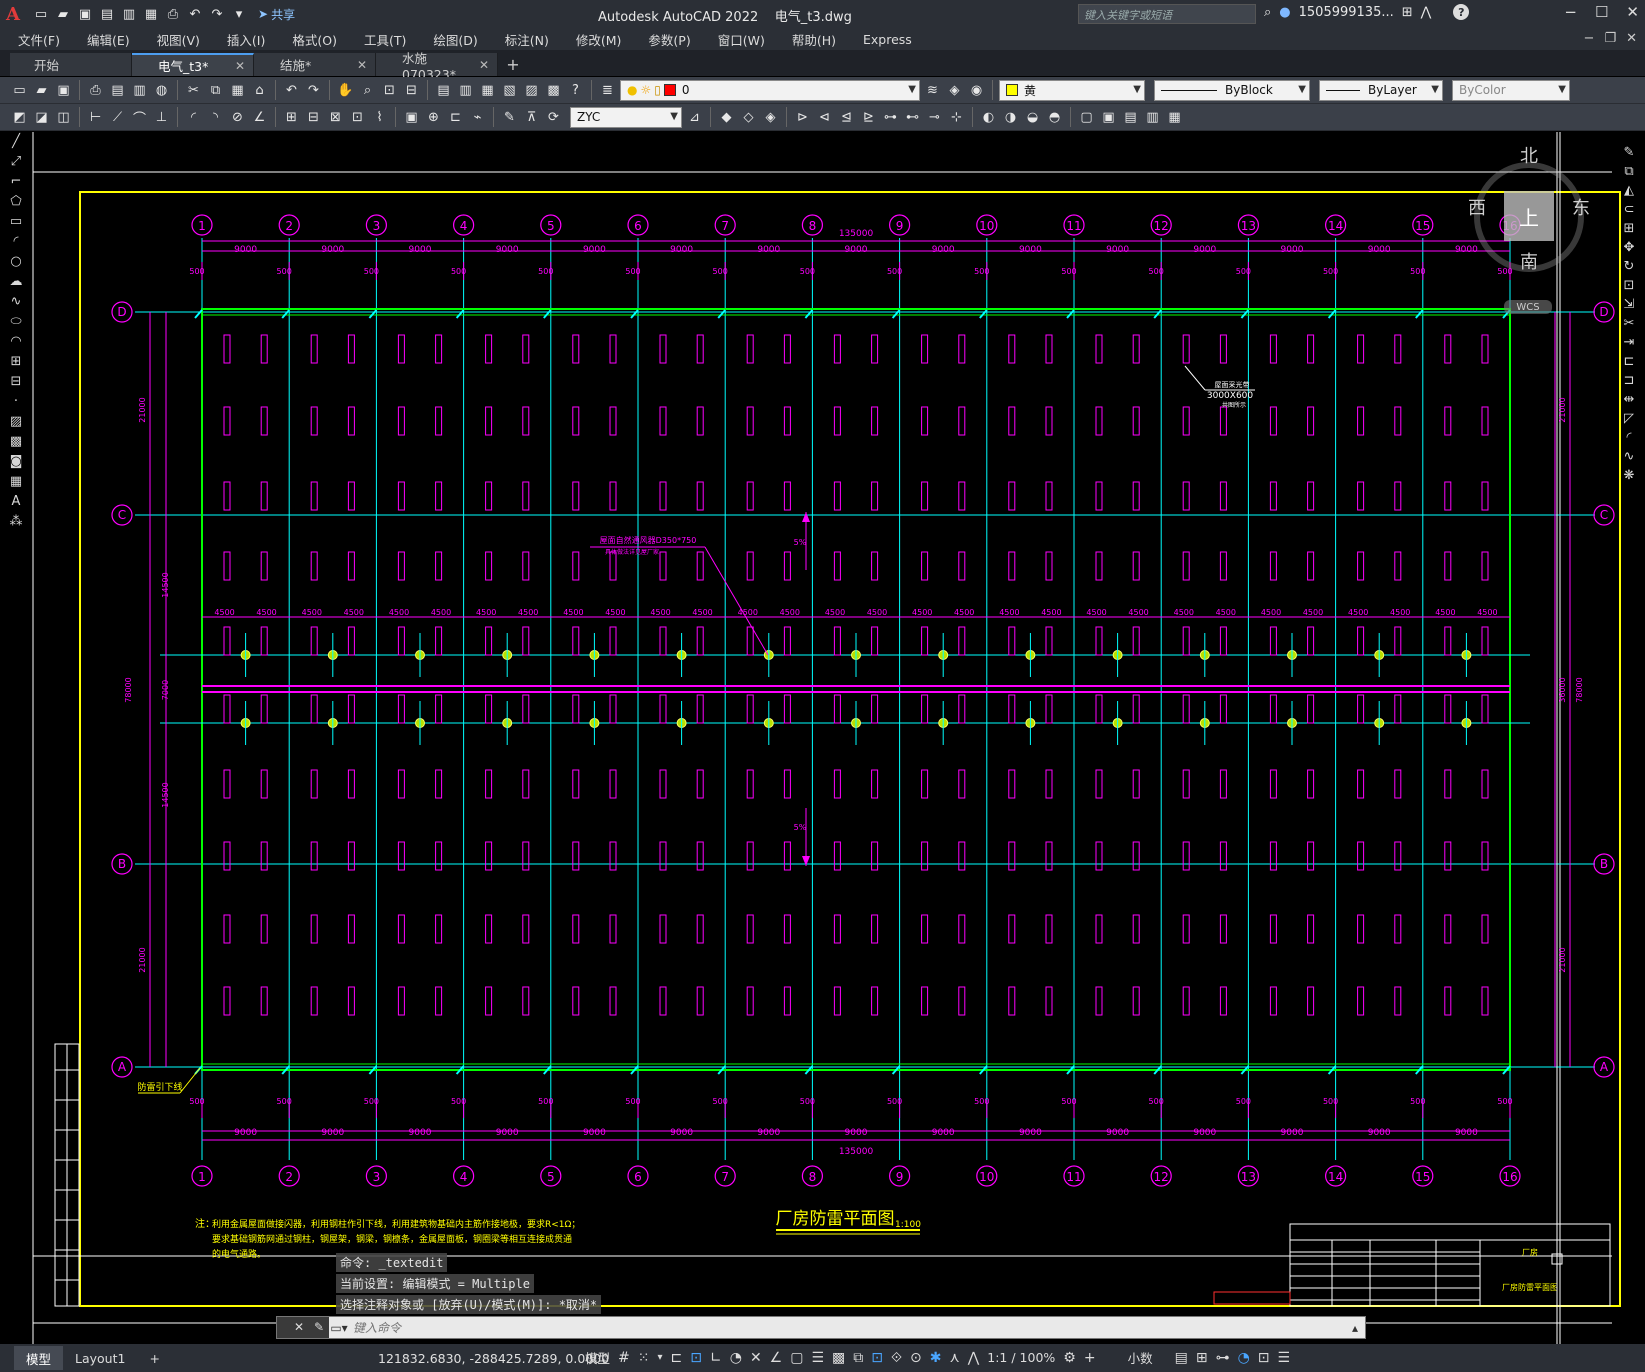 This screenshot has height=1372, width=1645. What do you see at coordinates (1461, 12) in the screenshot?
I see `help-icon: ?` at bounding box center [1461, 12].